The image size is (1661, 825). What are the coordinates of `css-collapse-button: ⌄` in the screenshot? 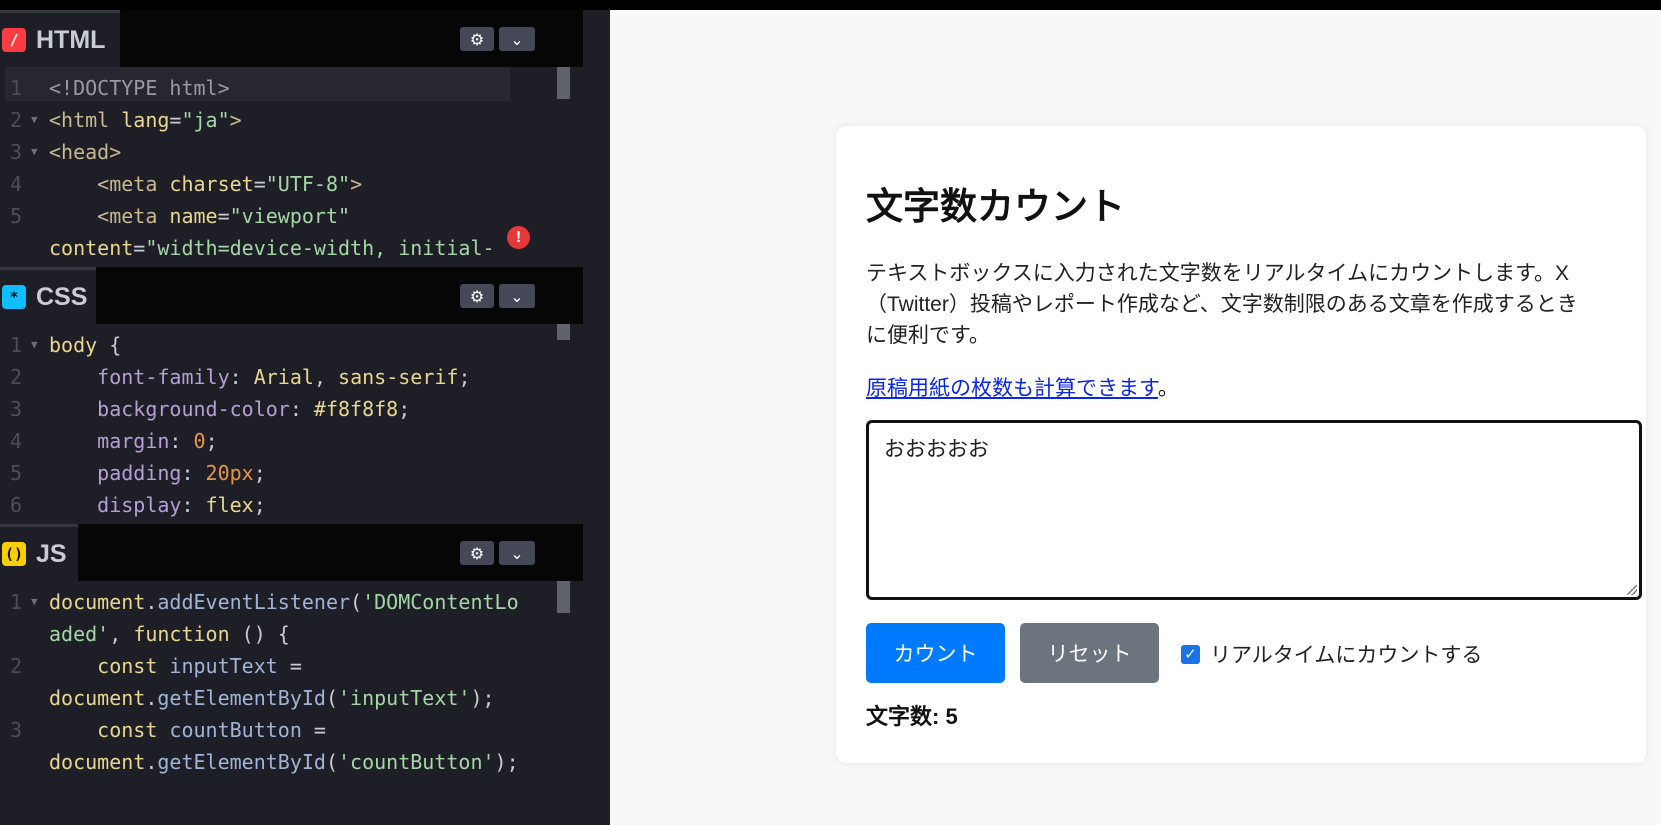 It's located at (517, 296).